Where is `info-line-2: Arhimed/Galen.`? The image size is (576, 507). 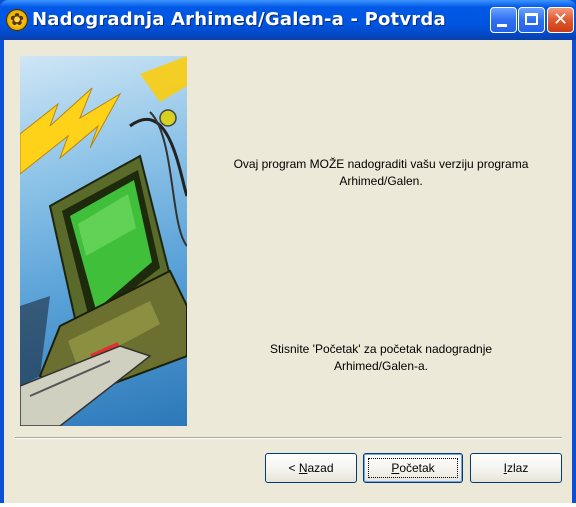
info-line-2: Arhimed/Galen. is located at coordinates (381, 181).